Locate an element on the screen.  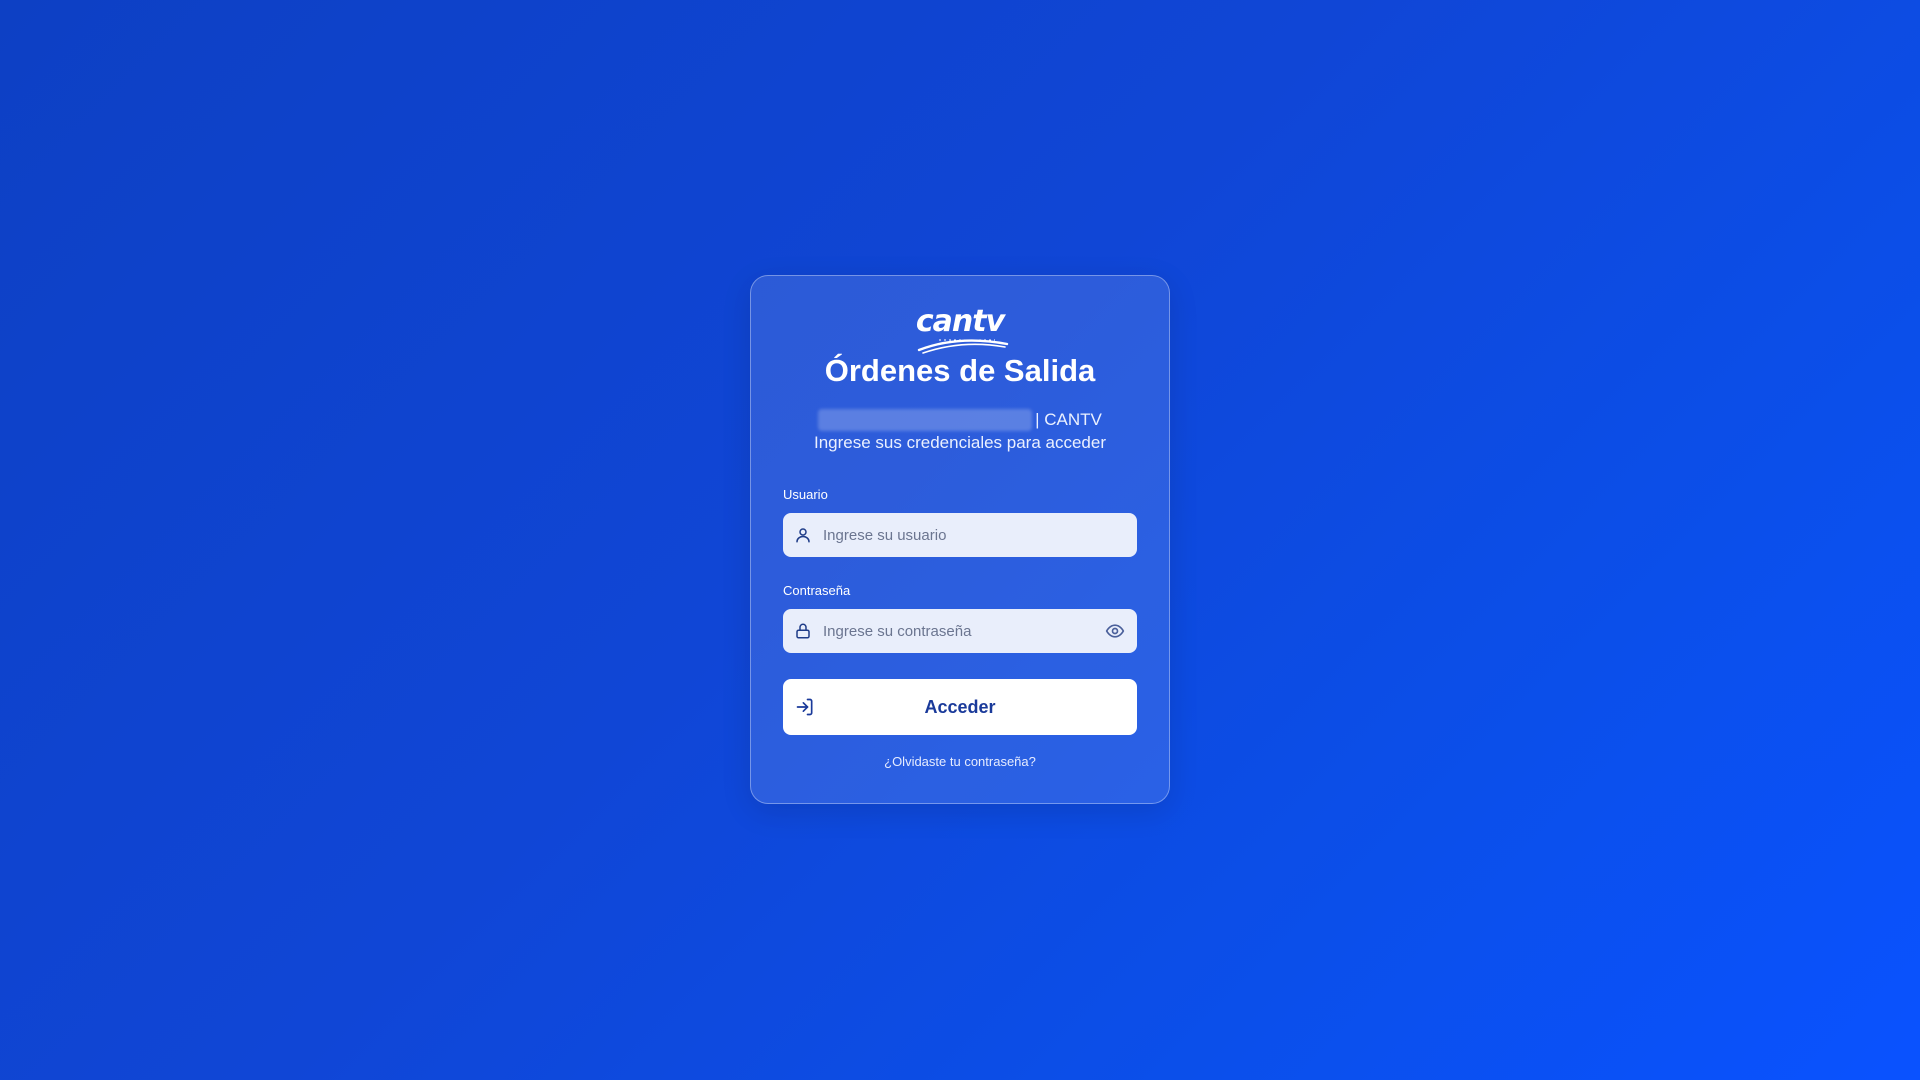
submit-button-label: Acceder is located at coordinates (960, 706).